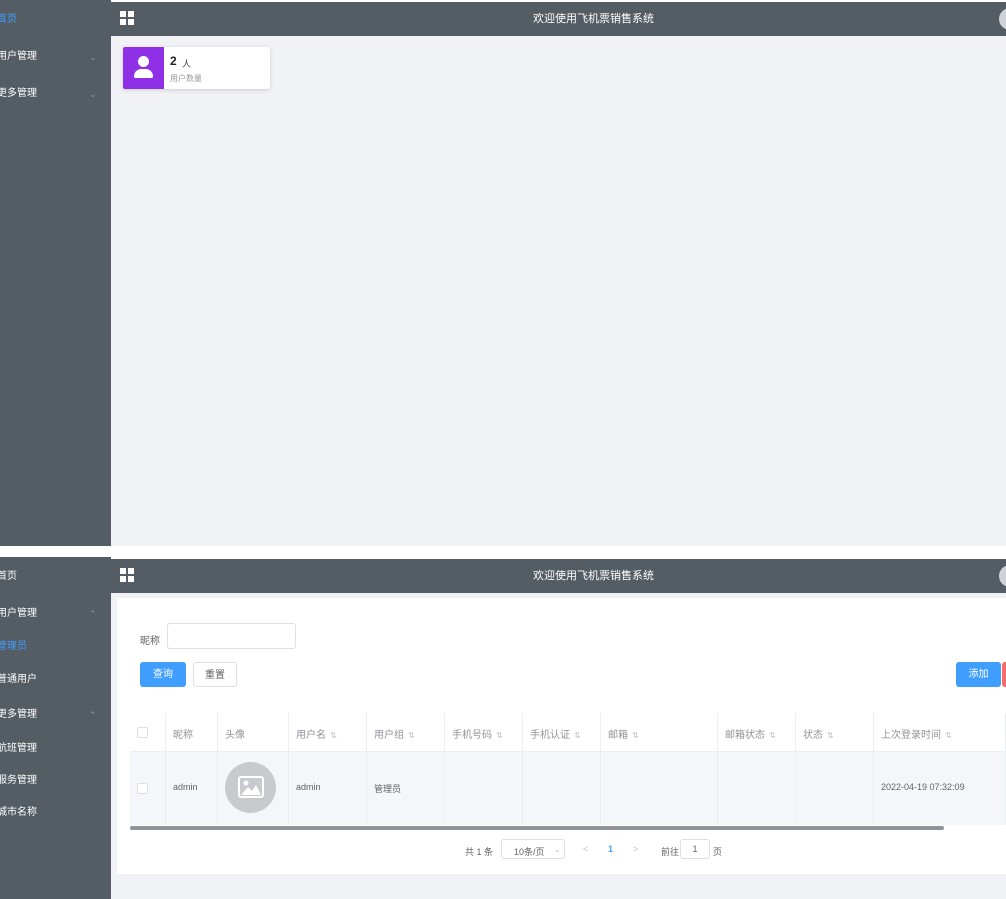 The image size is (1006, 899). I want to click on add-button: 添加, so click(978, 674).